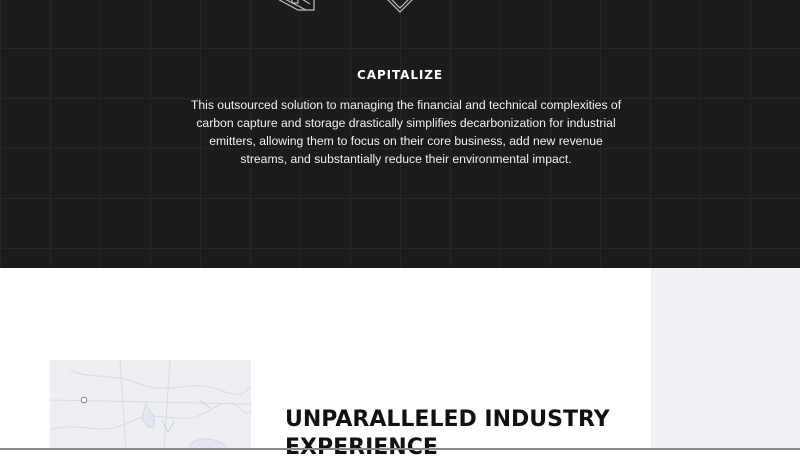  I want to click on side-panel, so click(725, 359).